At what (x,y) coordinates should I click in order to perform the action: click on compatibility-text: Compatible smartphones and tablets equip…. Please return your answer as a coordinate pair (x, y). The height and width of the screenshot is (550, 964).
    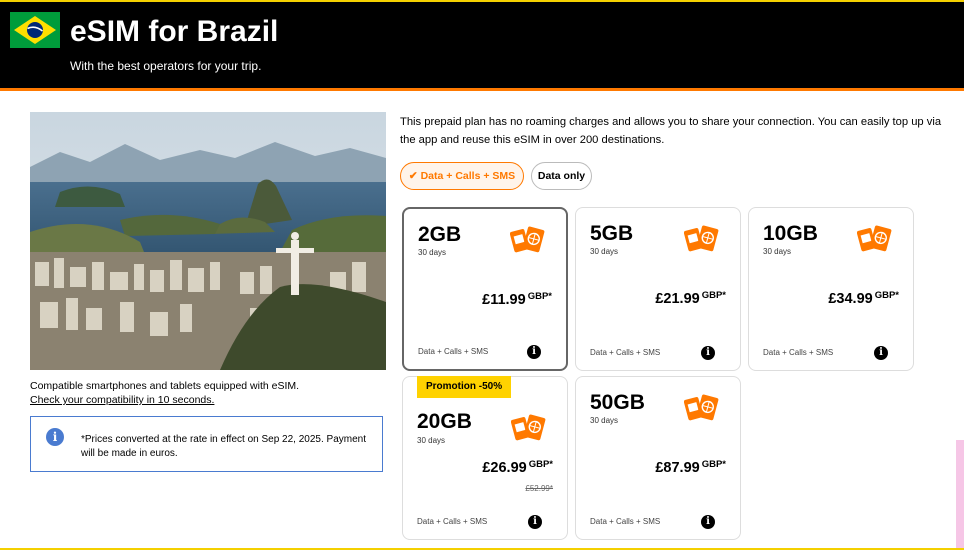
    Looking at the image, I should click on (165, 386).